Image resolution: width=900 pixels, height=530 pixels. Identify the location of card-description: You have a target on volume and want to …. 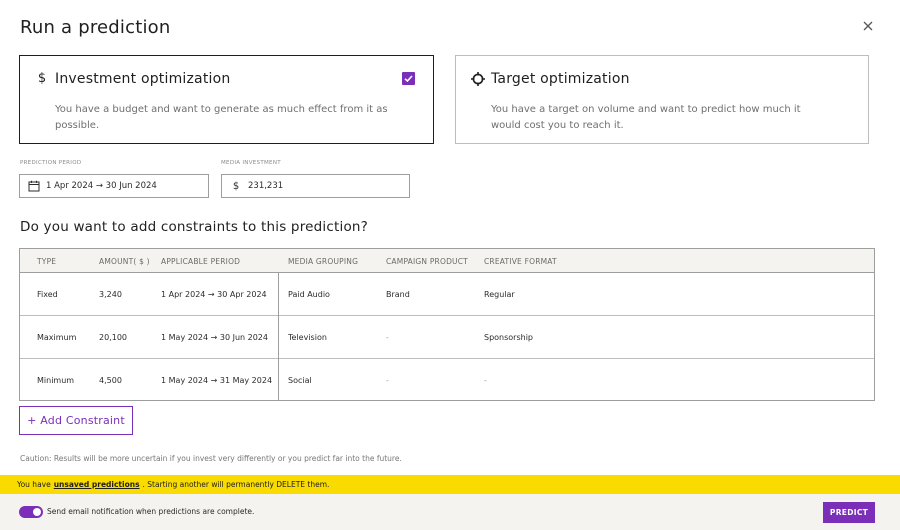
(646, 117).